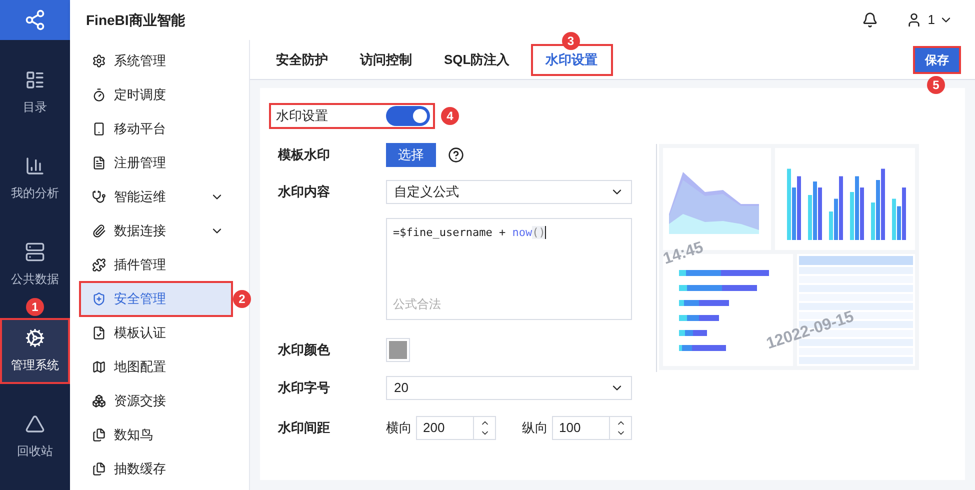 This screenshot has height=490, width=975. What do you see at coordinates (35, 351) in the screenshot?
I see `nav-item: 管理系统` at bounding box center [35, 351].